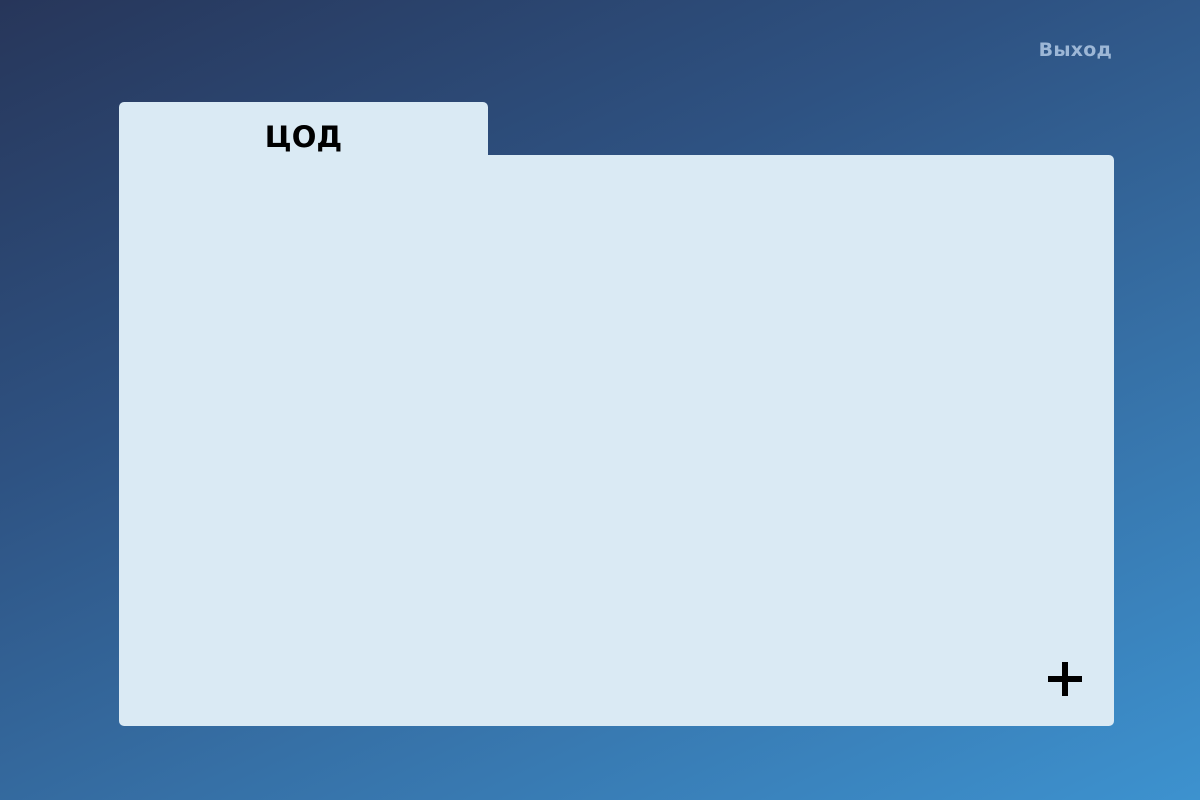 This screenshot has width=1200, height=800. What do you see at coordinates (303, 137) in the screenshot?
I see `folder-tab-label: ЦОД` at bounding box center [303, 137].